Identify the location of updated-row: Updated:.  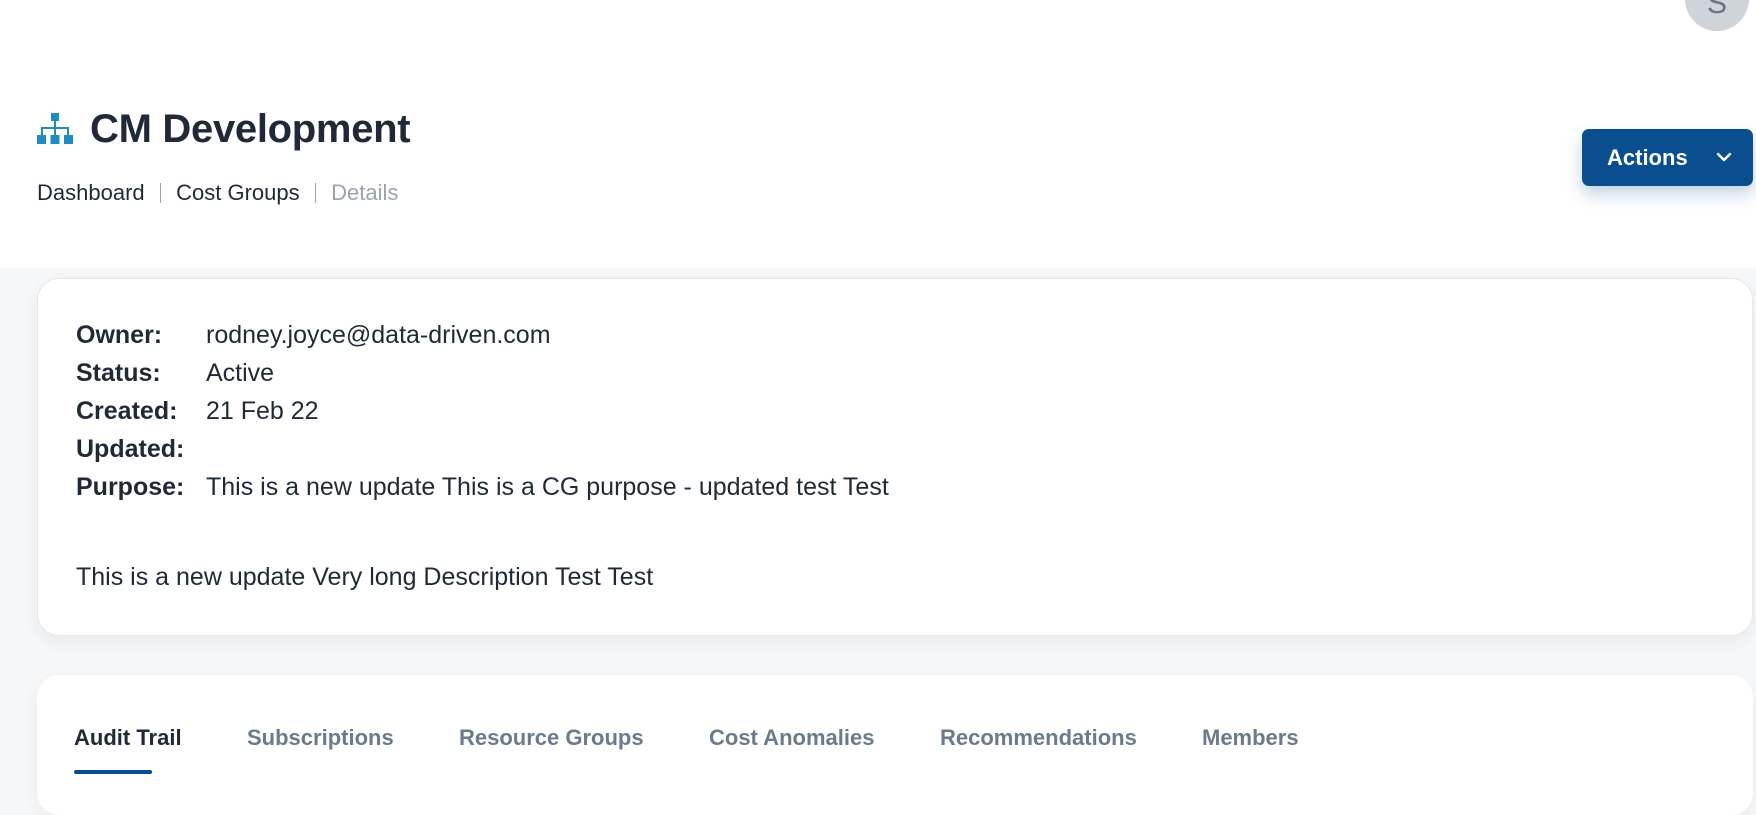
(141, 449).